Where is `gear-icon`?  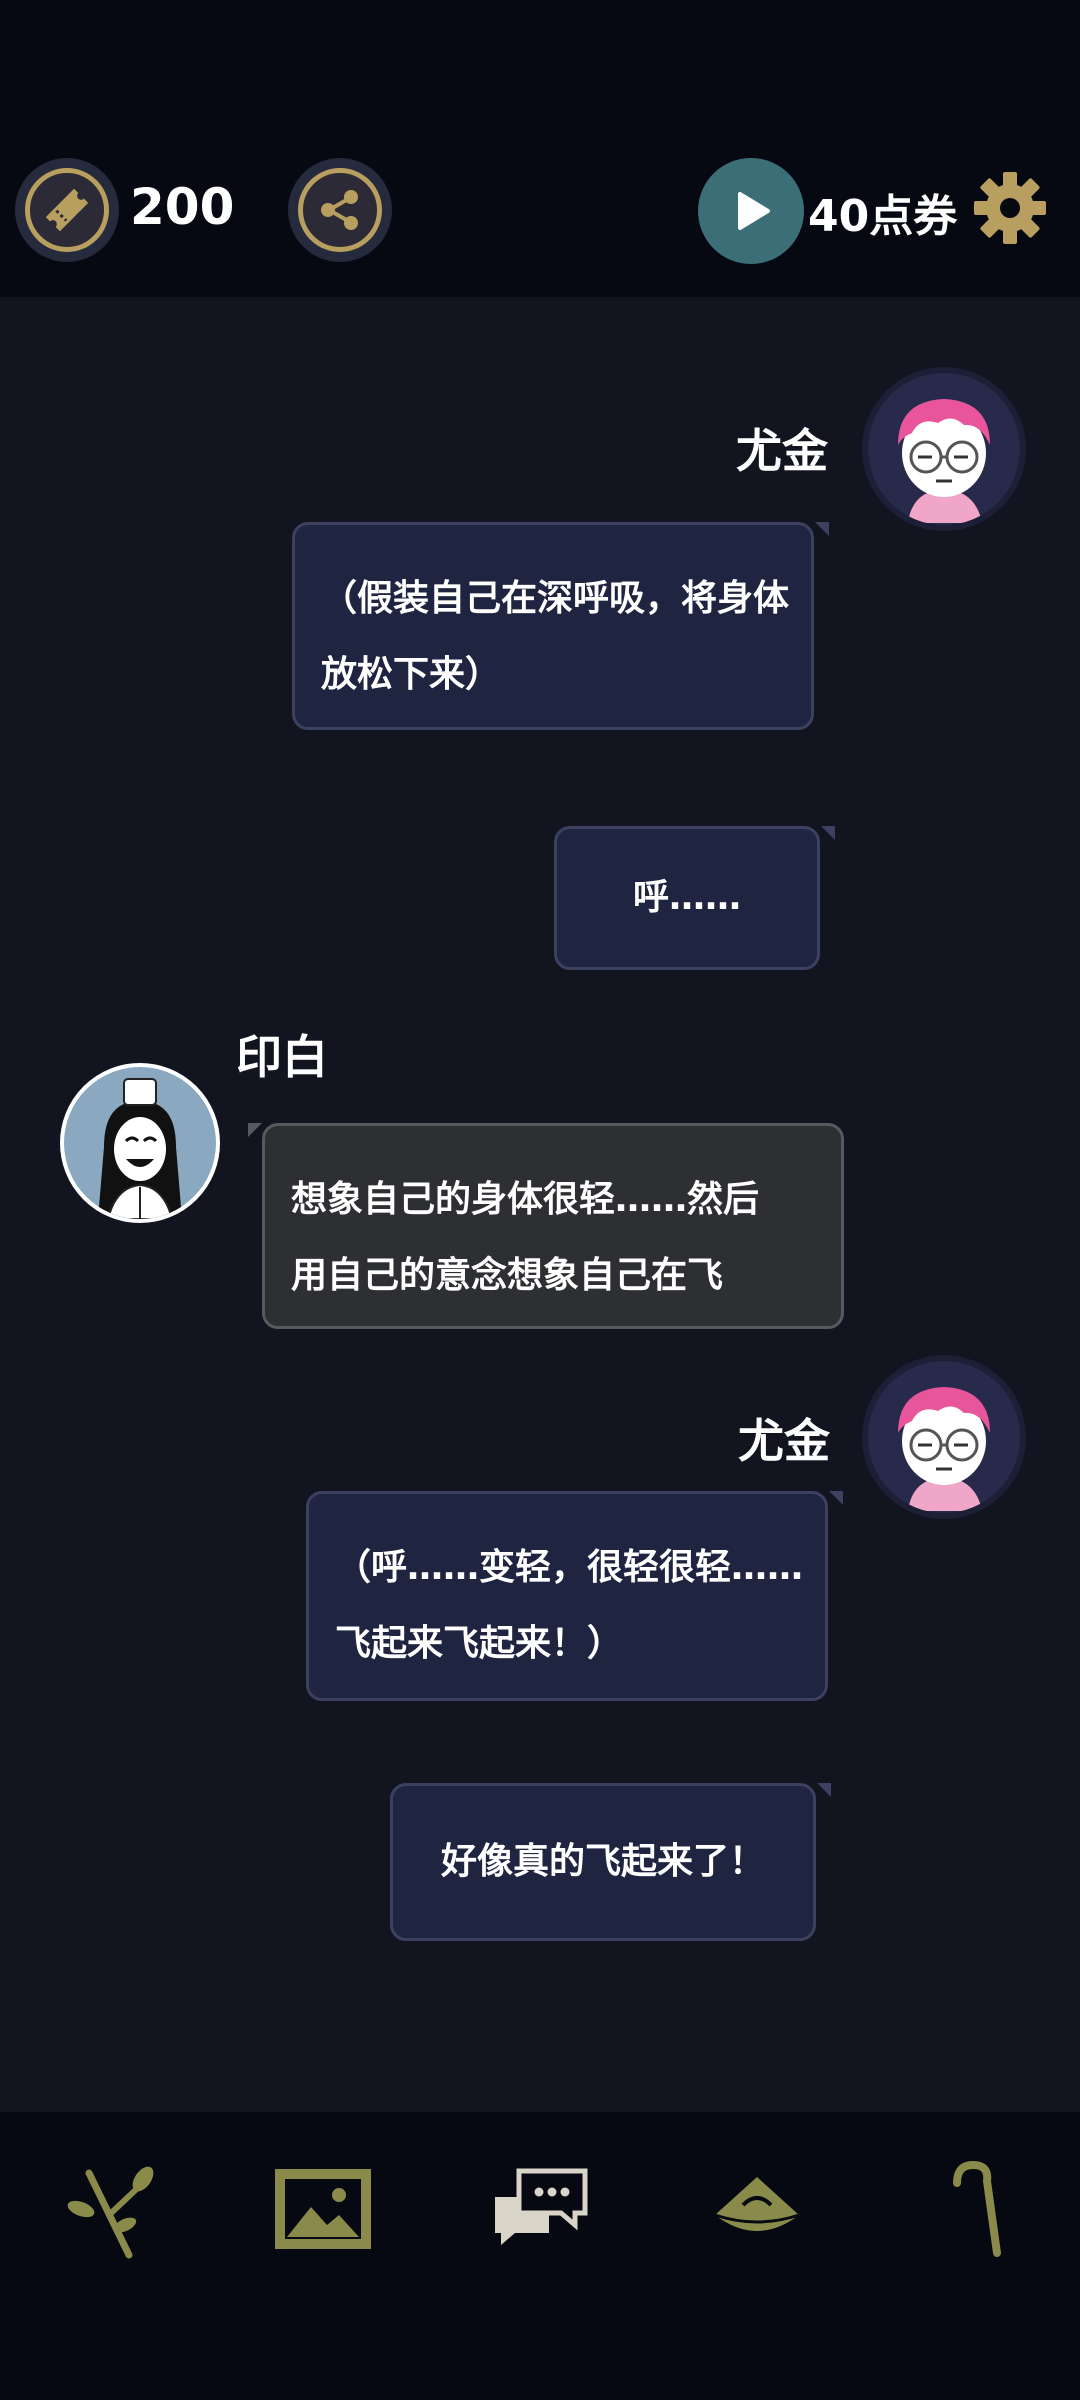 gear-icon is located at coordinates (1010, 208).